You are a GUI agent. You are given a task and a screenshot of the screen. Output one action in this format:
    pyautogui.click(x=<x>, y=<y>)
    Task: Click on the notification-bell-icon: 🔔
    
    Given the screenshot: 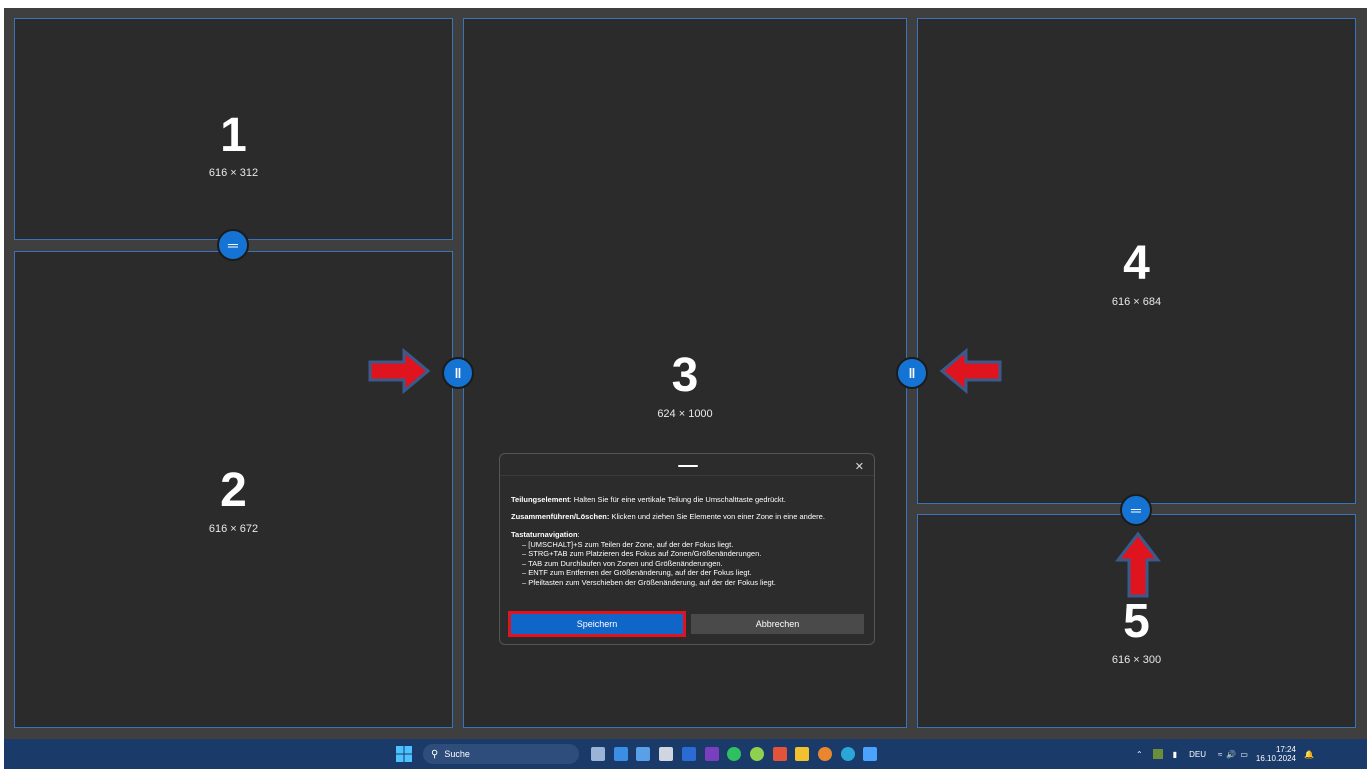 What is the action you would take?
    pyautogui.click(x=1309, y=754)
    